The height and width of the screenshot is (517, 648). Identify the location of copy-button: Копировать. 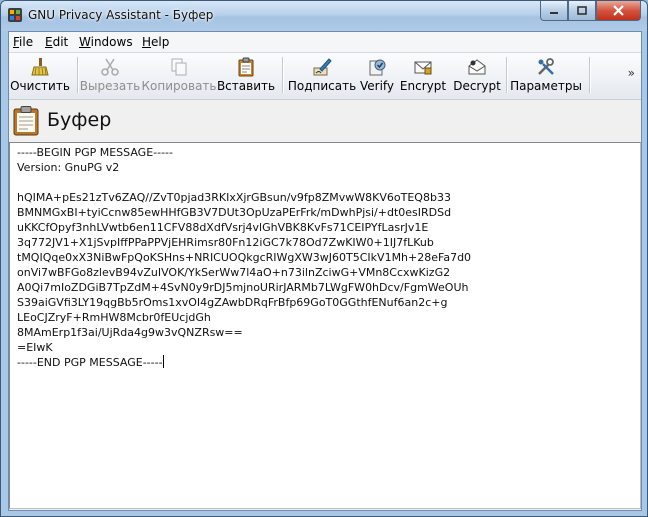
(179, 76).